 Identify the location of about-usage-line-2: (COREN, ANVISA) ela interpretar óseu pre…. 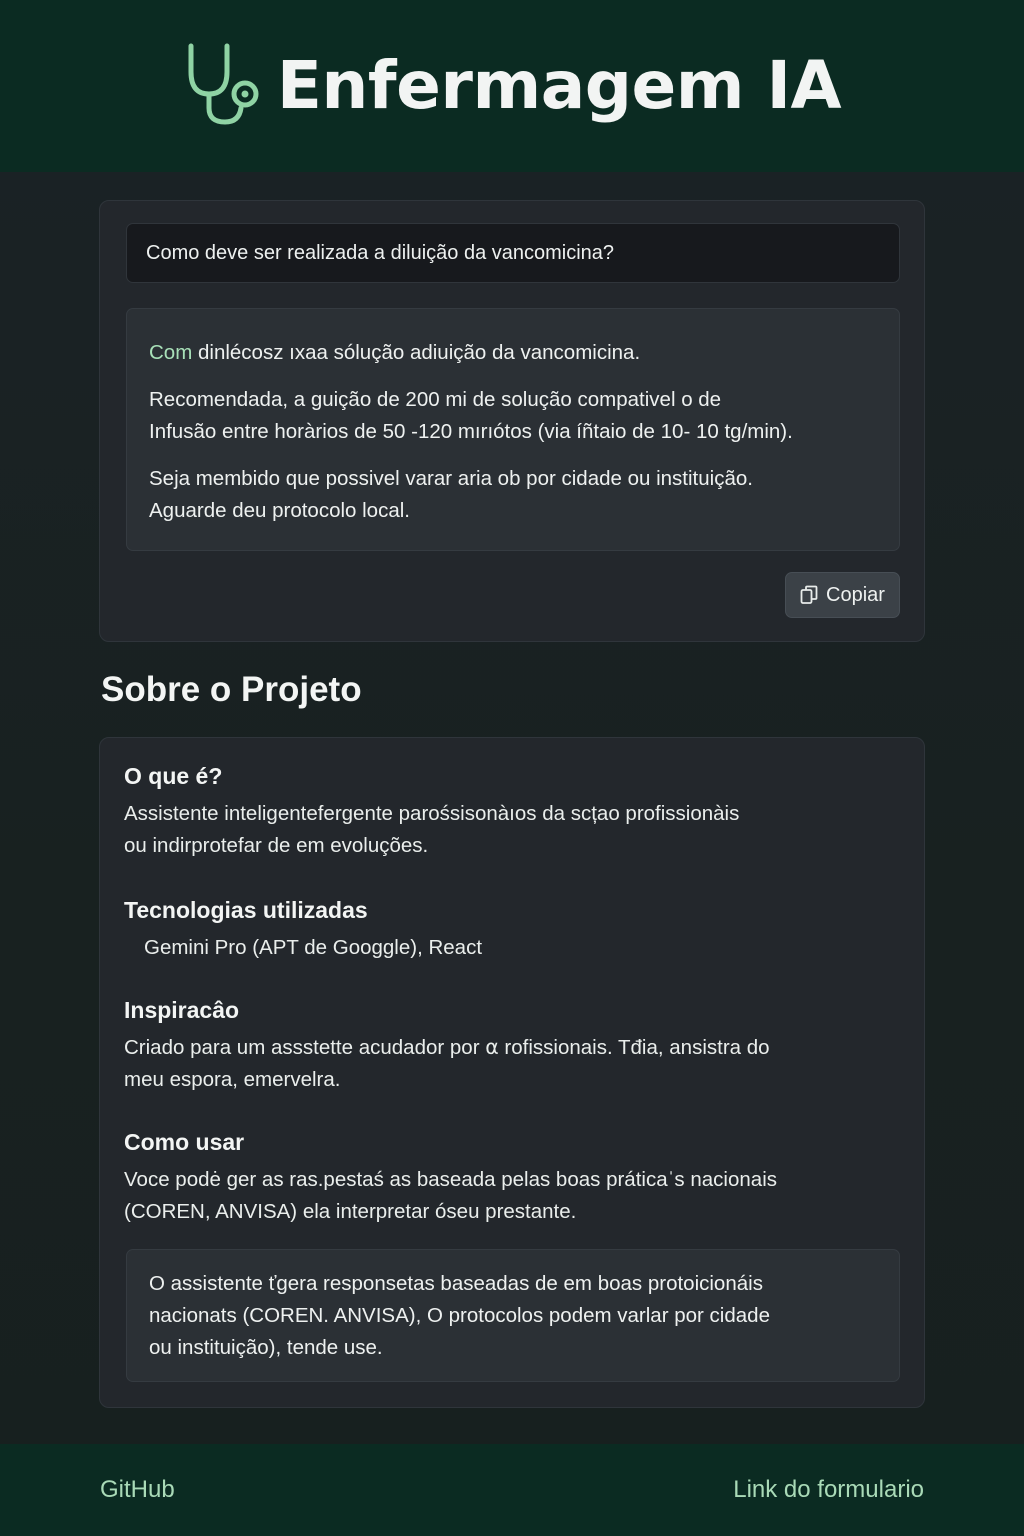
(350, 1211).